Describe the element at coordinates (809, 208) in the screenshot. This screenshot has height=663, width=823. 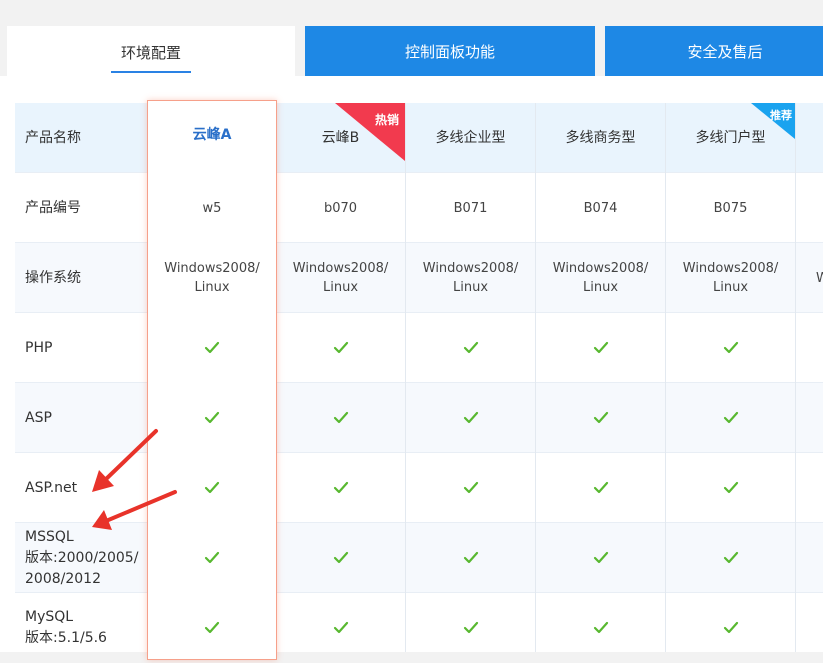
I see `product-code` at that location.